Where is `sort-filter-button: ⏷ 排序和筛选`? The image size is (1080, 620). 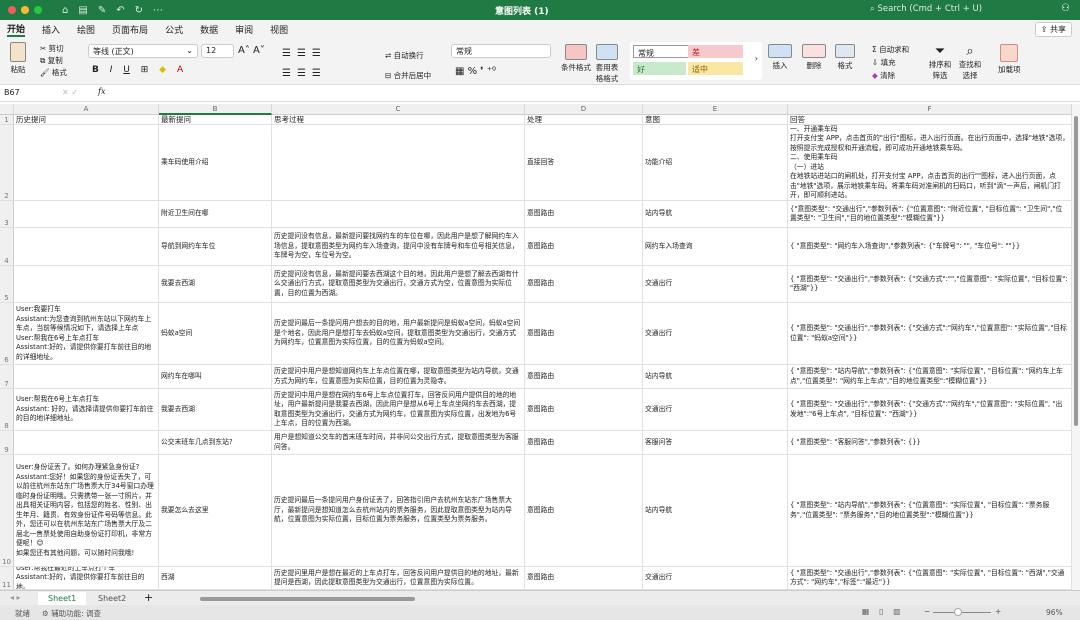
sort-filter-button: ⏷ 排序和筛选 is located at coordinates (940, 62).